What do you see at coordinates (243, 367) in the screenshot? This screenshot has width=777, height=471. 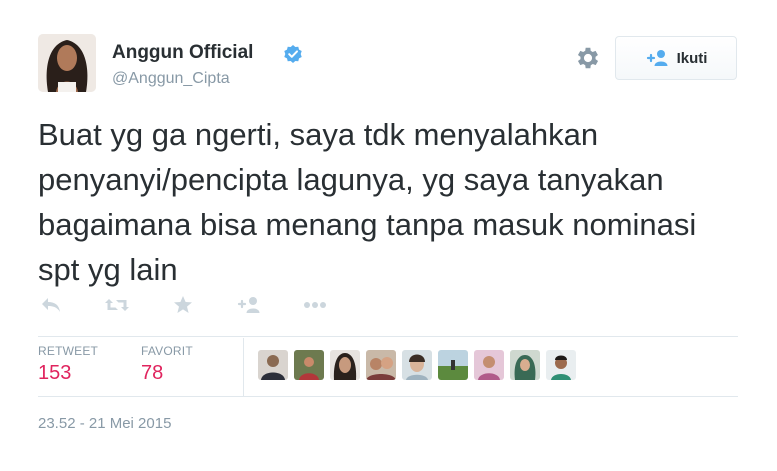 I see `stats-separator` at bounding box center [243, 367].